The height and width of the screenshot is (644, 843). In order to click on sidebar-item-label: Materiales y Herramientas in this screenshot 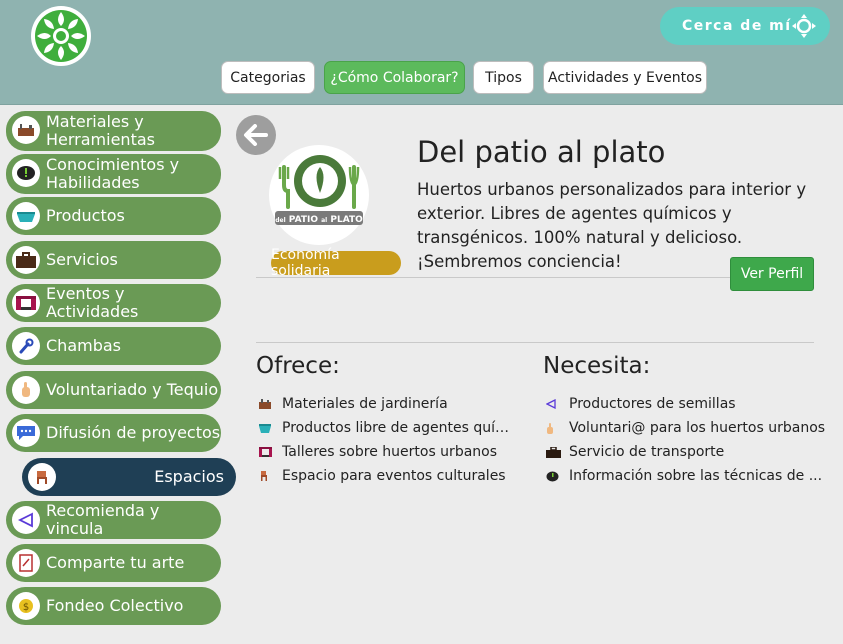, I will do `click(100, 130)`.